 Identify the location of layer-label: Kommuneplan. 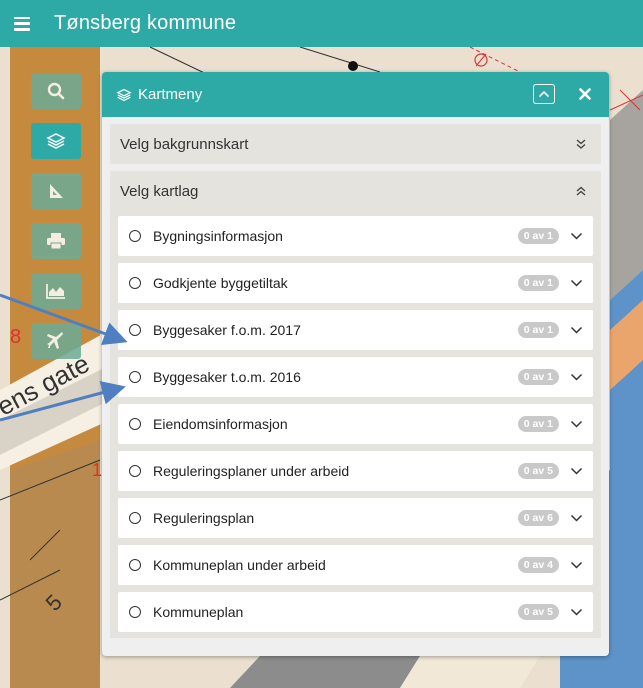
(198, 612).